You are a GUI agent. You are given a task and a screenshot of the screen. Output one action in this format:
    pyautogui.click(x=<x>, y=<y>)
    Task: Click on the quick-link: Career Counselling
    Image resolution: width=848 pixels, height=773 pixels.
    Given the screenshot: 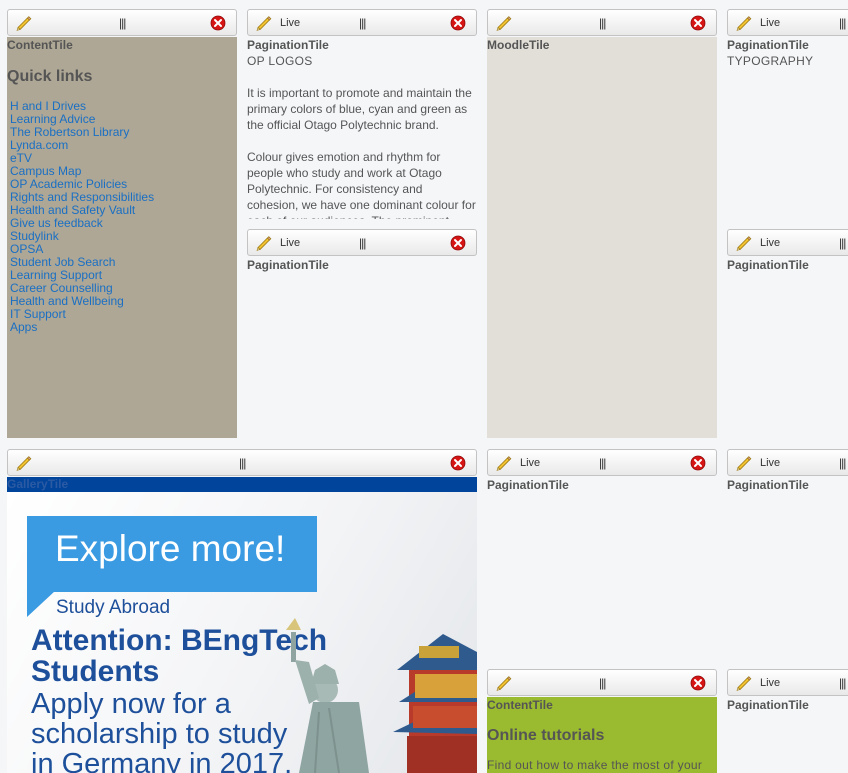 What is the action you would take?
    pyautogui.click(x=61, y=288)
    